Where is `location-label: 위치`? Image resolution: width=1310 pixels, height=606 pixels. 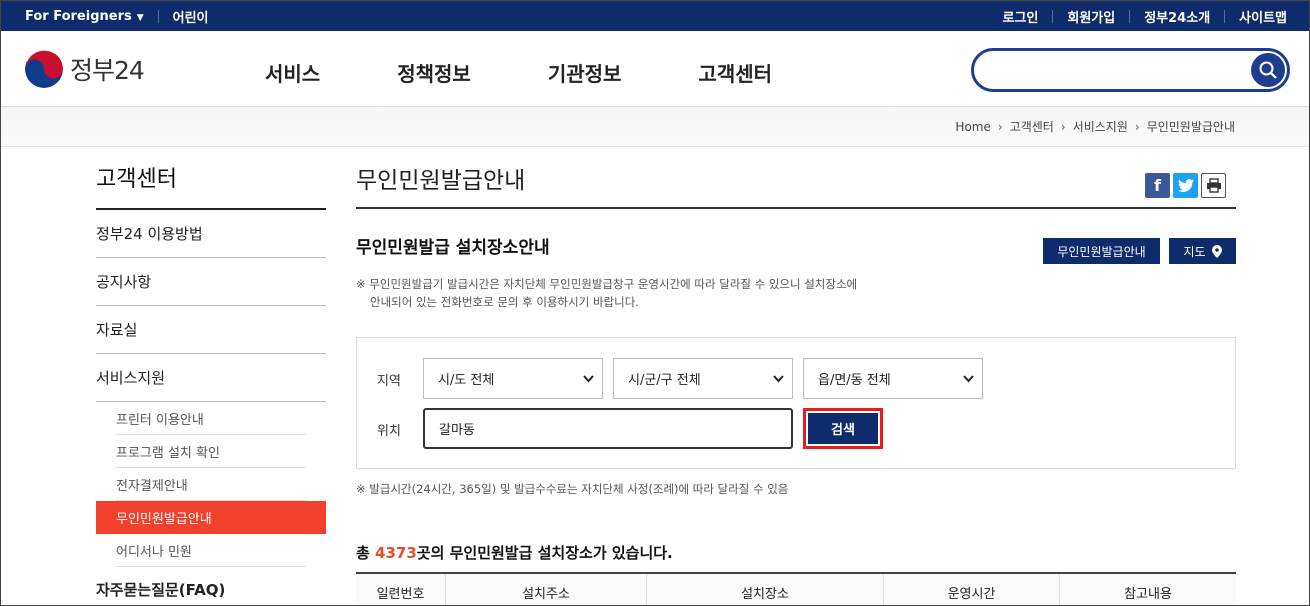
location-label: 위치 is located at coordinates (389, 431).